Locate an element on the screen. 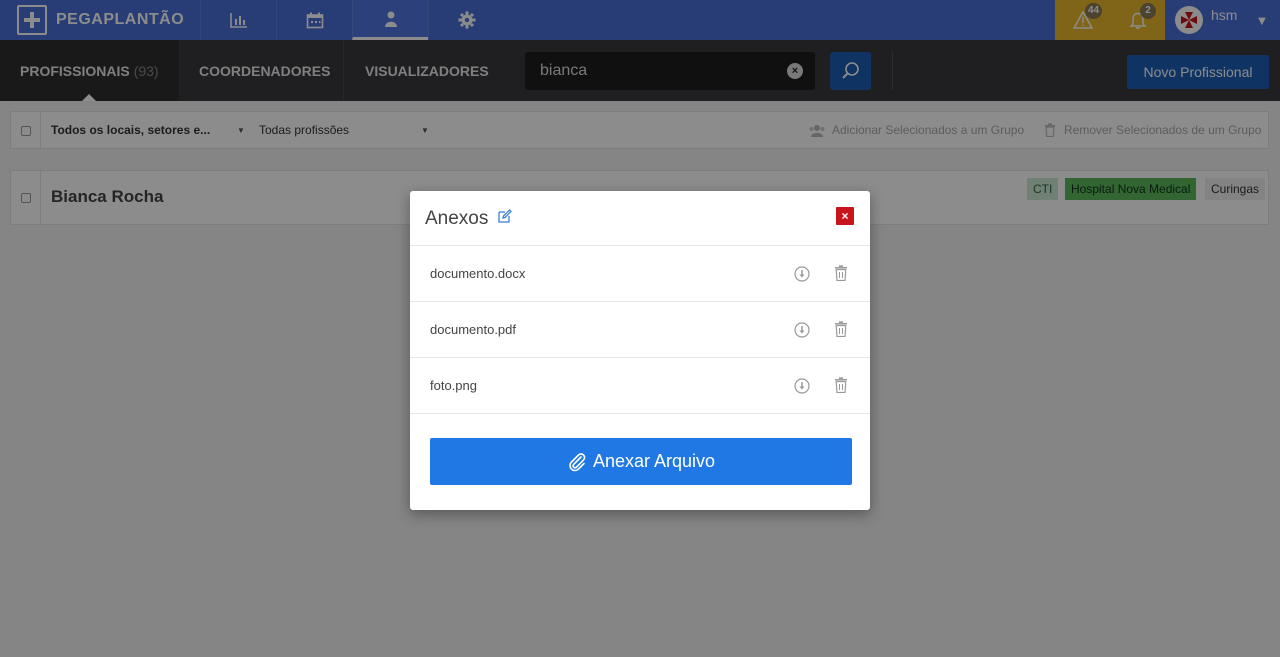 This screenshot has width=1280, height=657. attach-file-button: Anexar Arquivo is located at coordinates (641, 461).